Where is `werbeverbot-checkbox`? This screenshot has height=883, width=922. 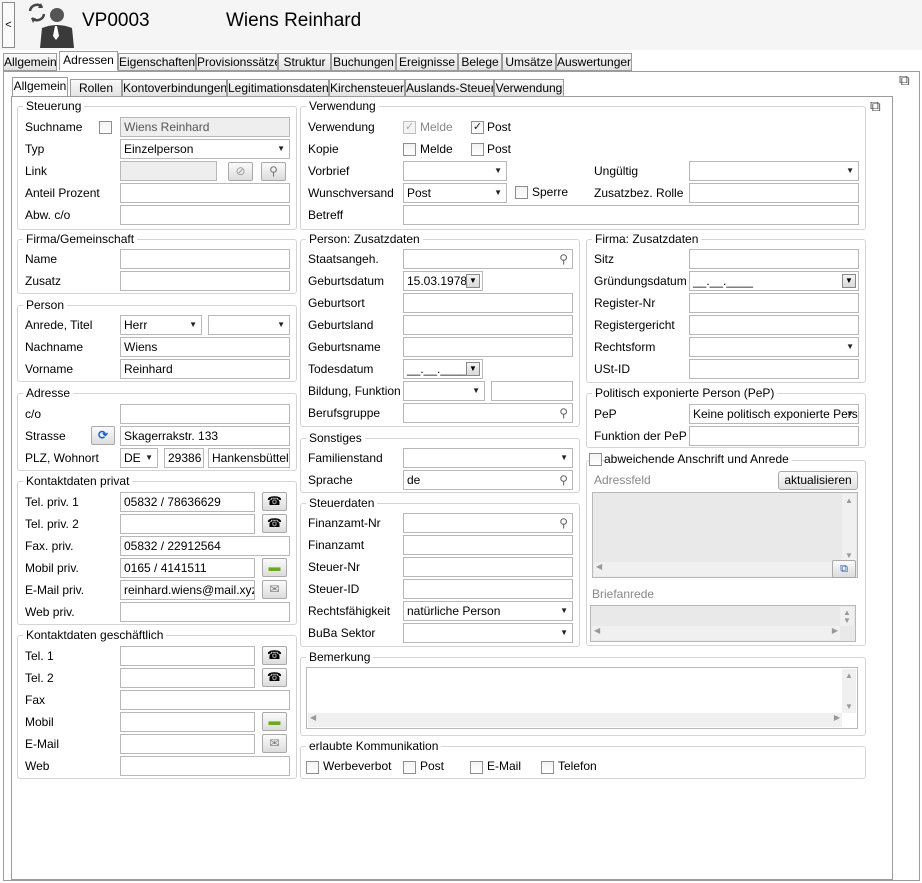
werbeverbot-checkbox is located at coordinates (312, 767).